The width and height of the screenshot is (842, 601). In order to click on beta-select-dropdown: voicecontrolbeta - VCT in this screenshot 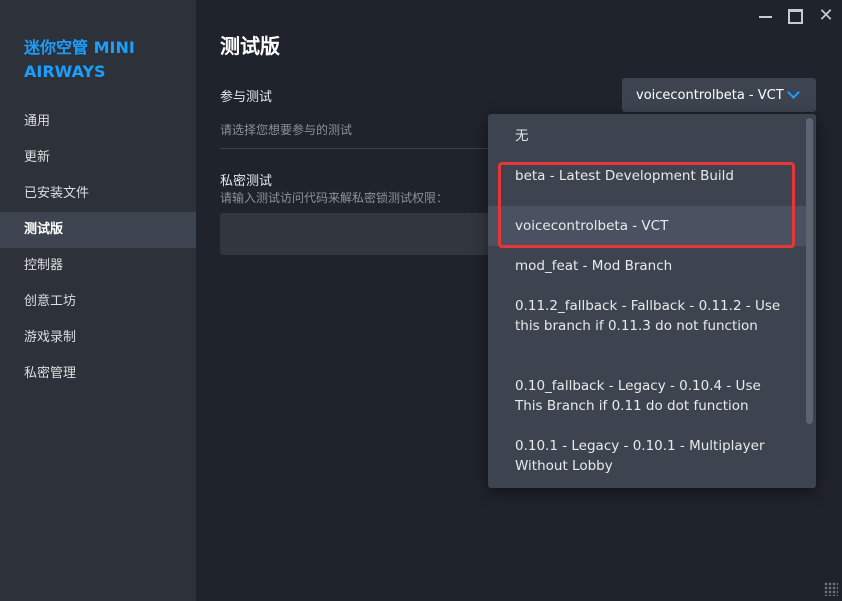, I will do `click(719, 95)`.